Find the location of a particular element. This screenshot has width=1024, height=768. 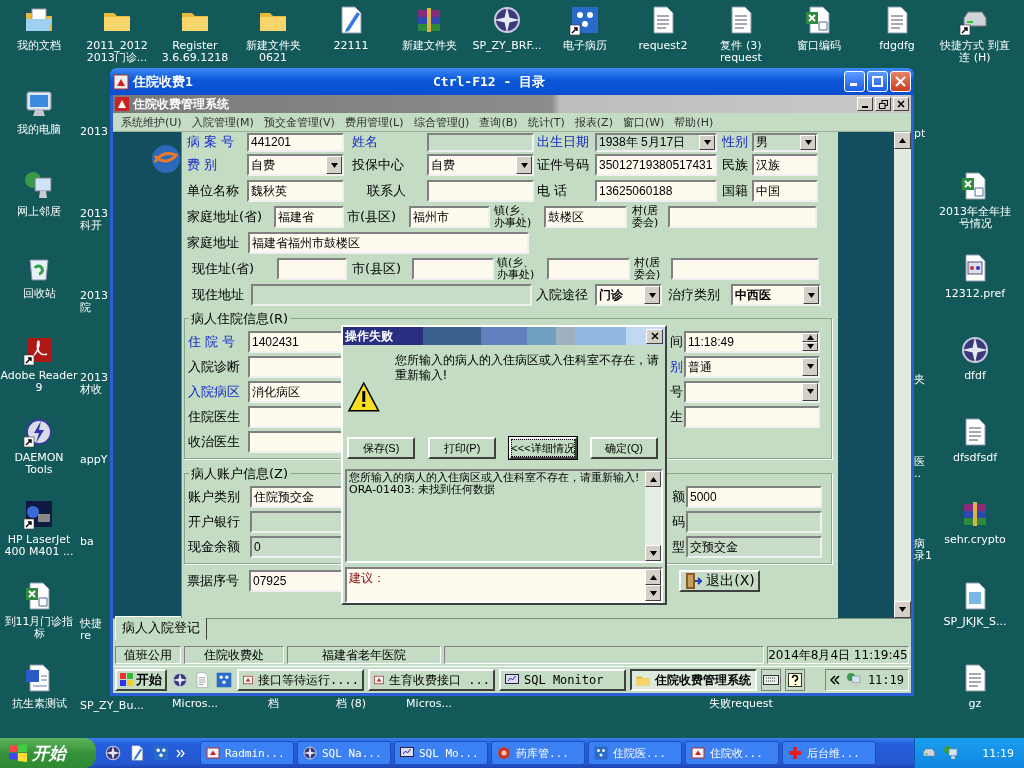

error-message: 您所输入的病人的入住病区或入住科室不存在，请重新输入! is located at coordinates (527, 369).